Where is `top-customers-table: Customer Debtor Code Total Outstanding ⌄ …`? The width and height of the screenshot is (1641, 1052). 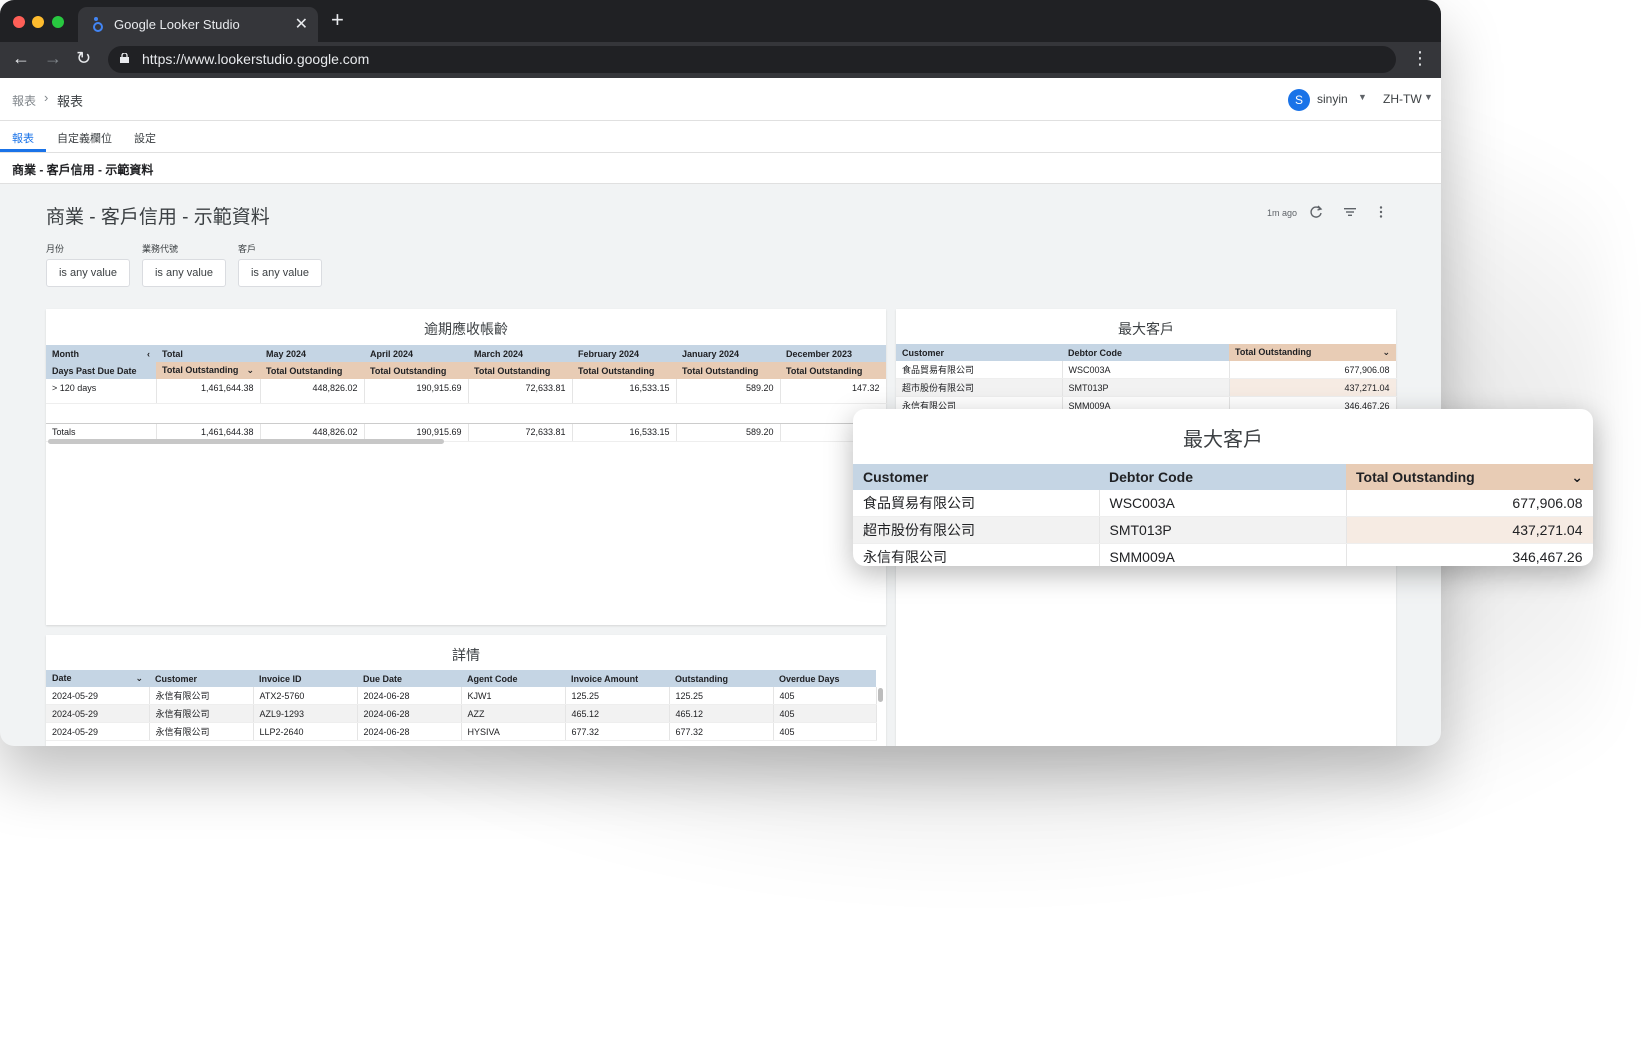
top-customers-table: Customer Debtor Code Total Outstanding ⌄ … is located at coordinates (1146, 379).